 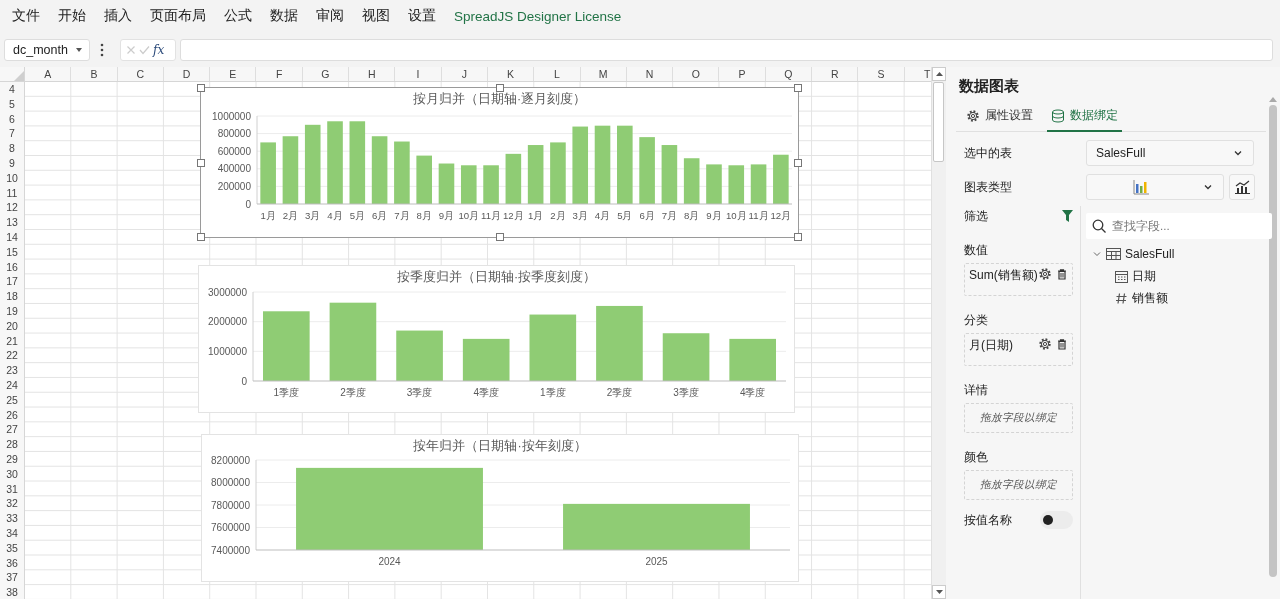 I want to click on column-header: P, so click(x=742, y=74).